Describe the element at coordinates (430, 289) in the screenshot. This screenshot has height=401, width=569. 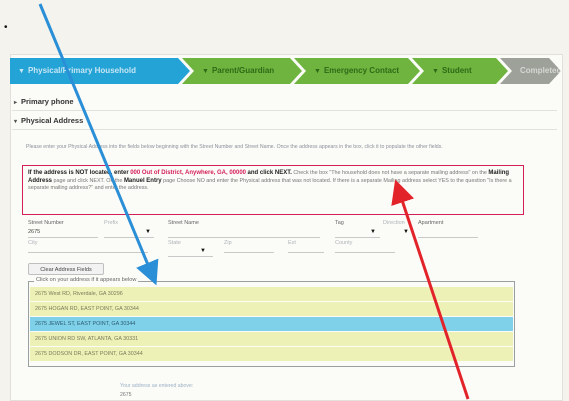
I see `red-arrow-icon` at that location.